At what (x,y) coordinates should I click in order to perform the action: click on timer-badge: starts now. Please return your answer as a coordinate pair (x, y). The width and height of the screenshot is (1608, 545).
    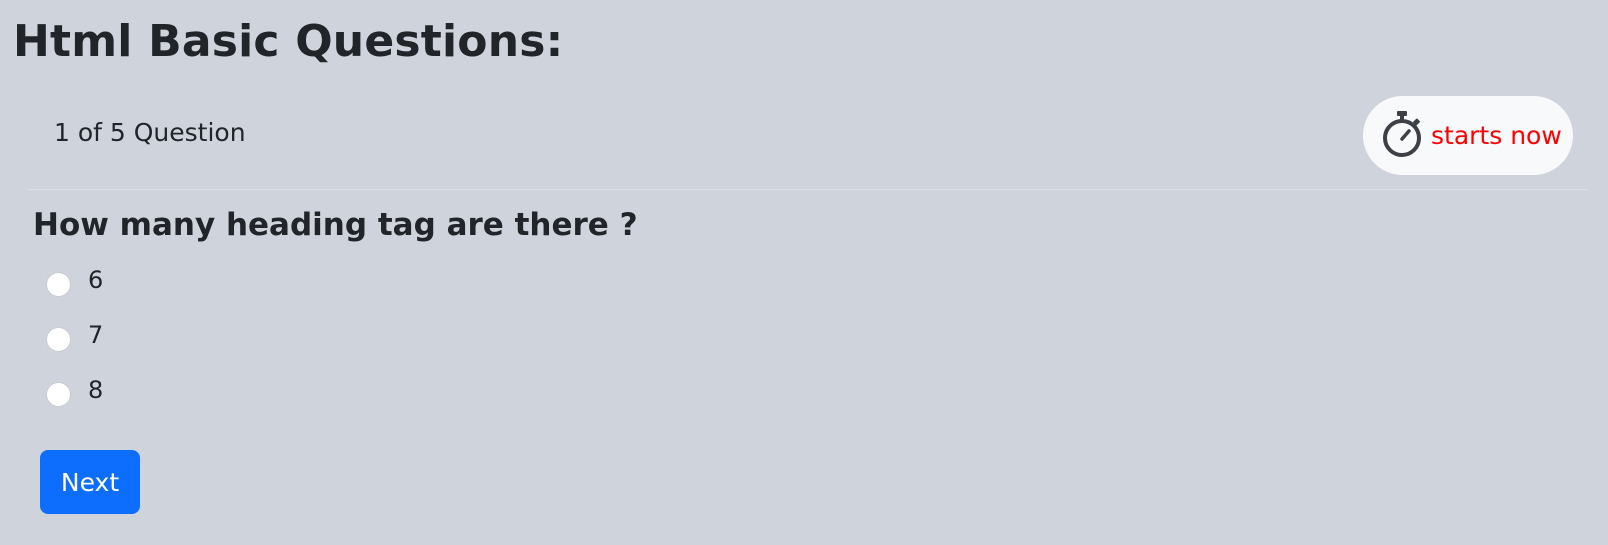
    Looking at the image, I should click on (1468, 135).